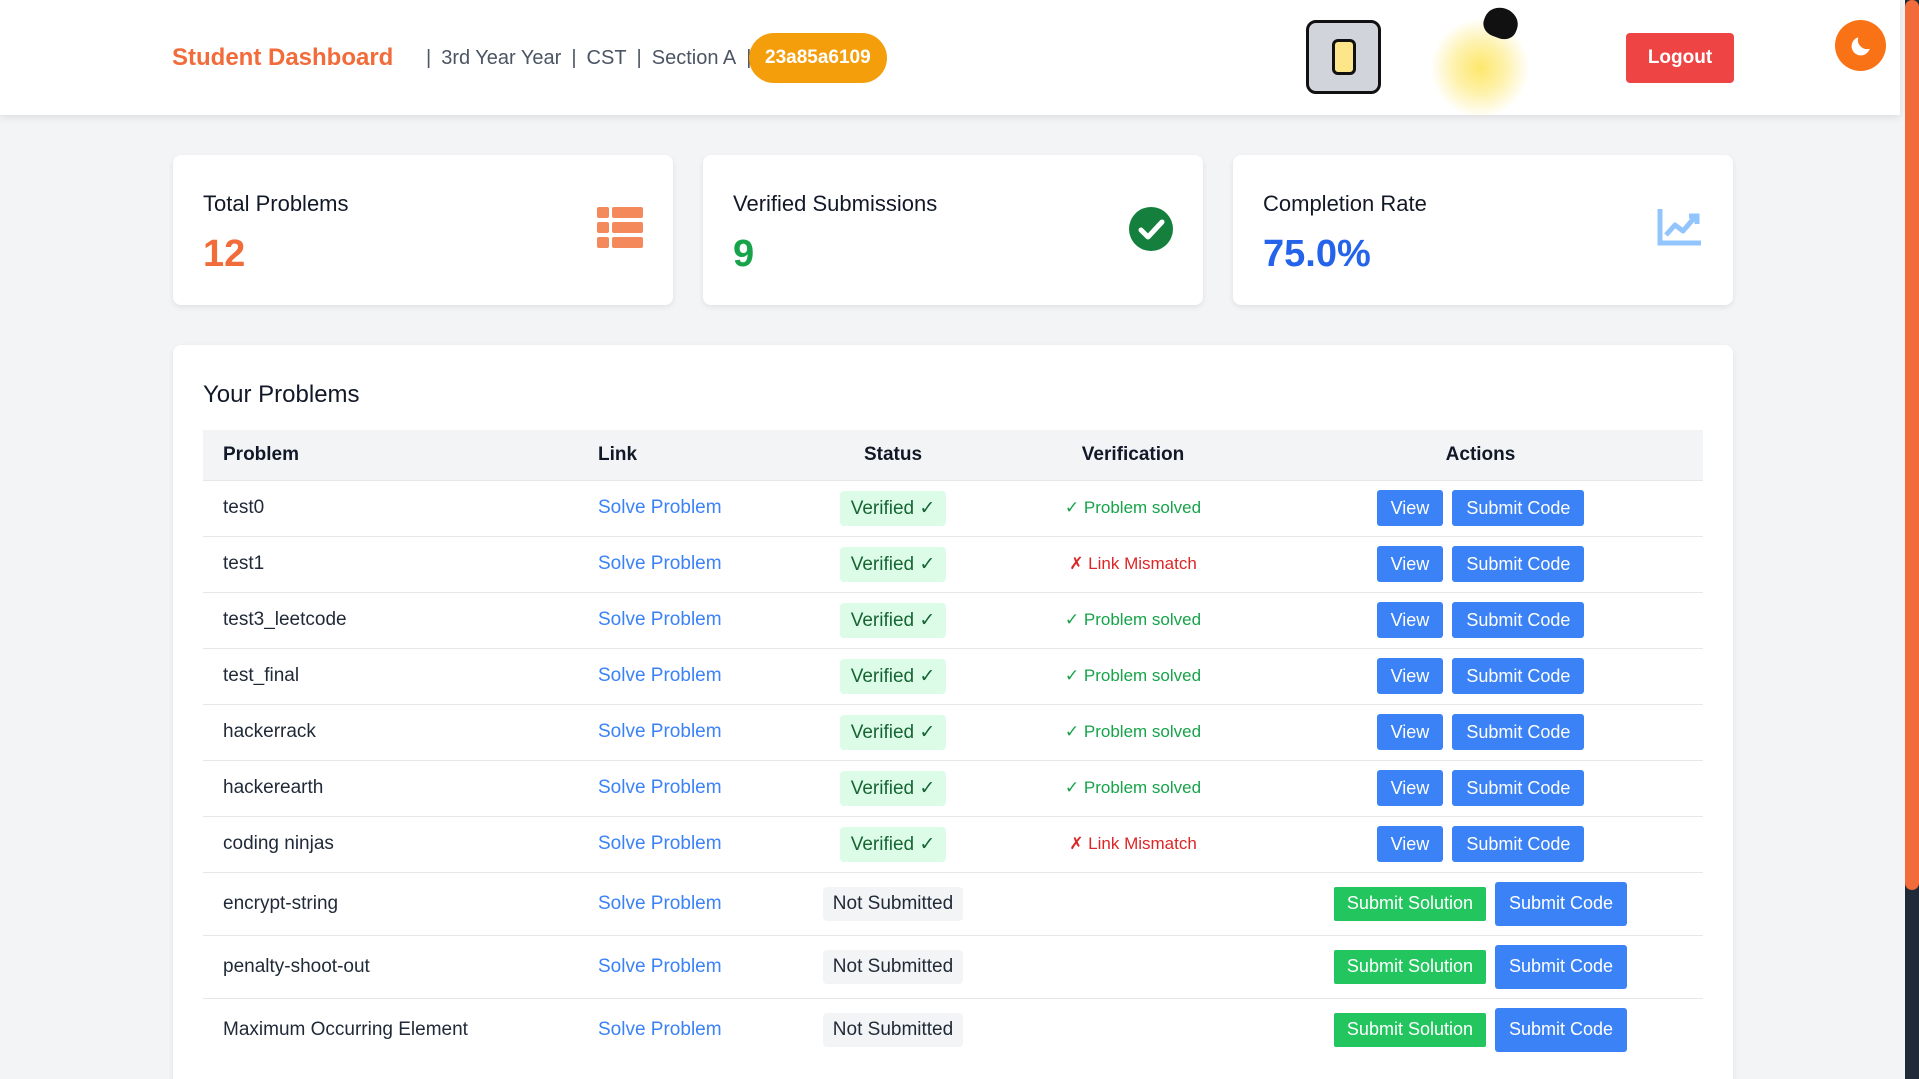 The width and height of the screenshot is (1919, 1079). Describe the element at coordinates (390, 966) in the screenshot. I see `problem-name: penalty-shoot-out` at that location.